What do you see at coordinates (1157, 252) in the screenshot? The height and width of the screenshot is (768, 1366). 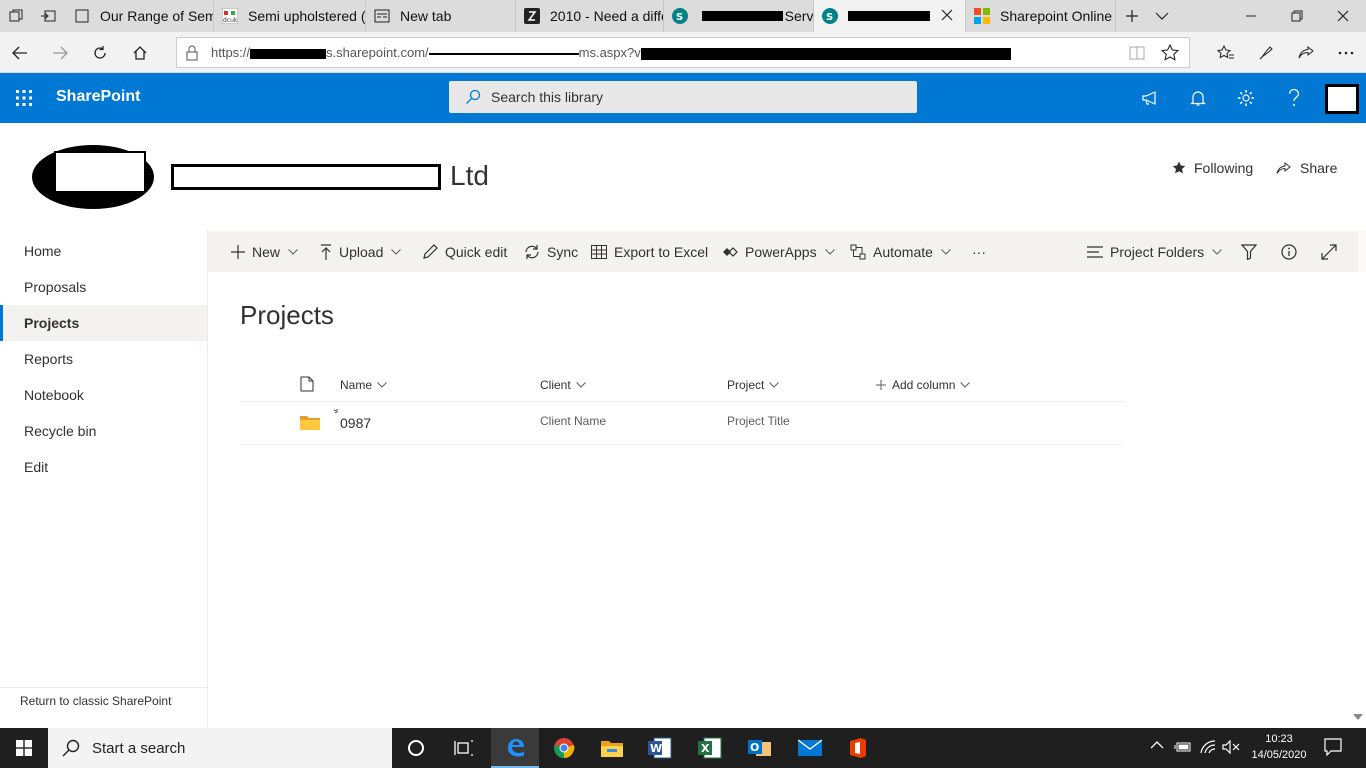 I see `view-label: Project Folders` at bounding box center [1157, 252].